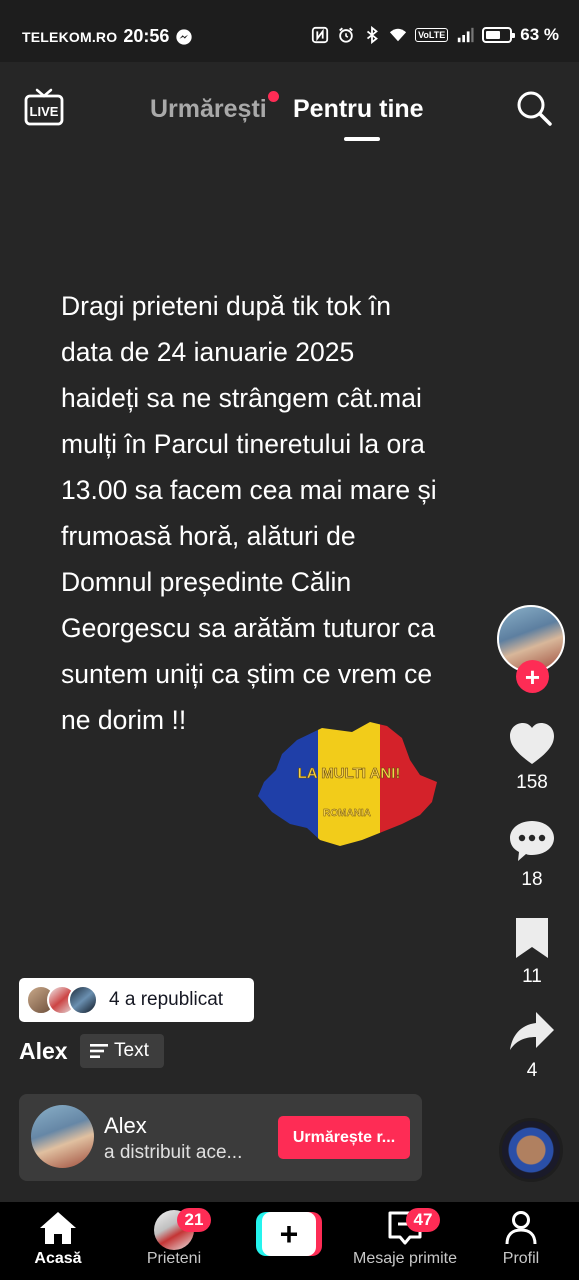 This screenshot has height=1280, width=579. I want to click on heart-icon, so click(532, 744).